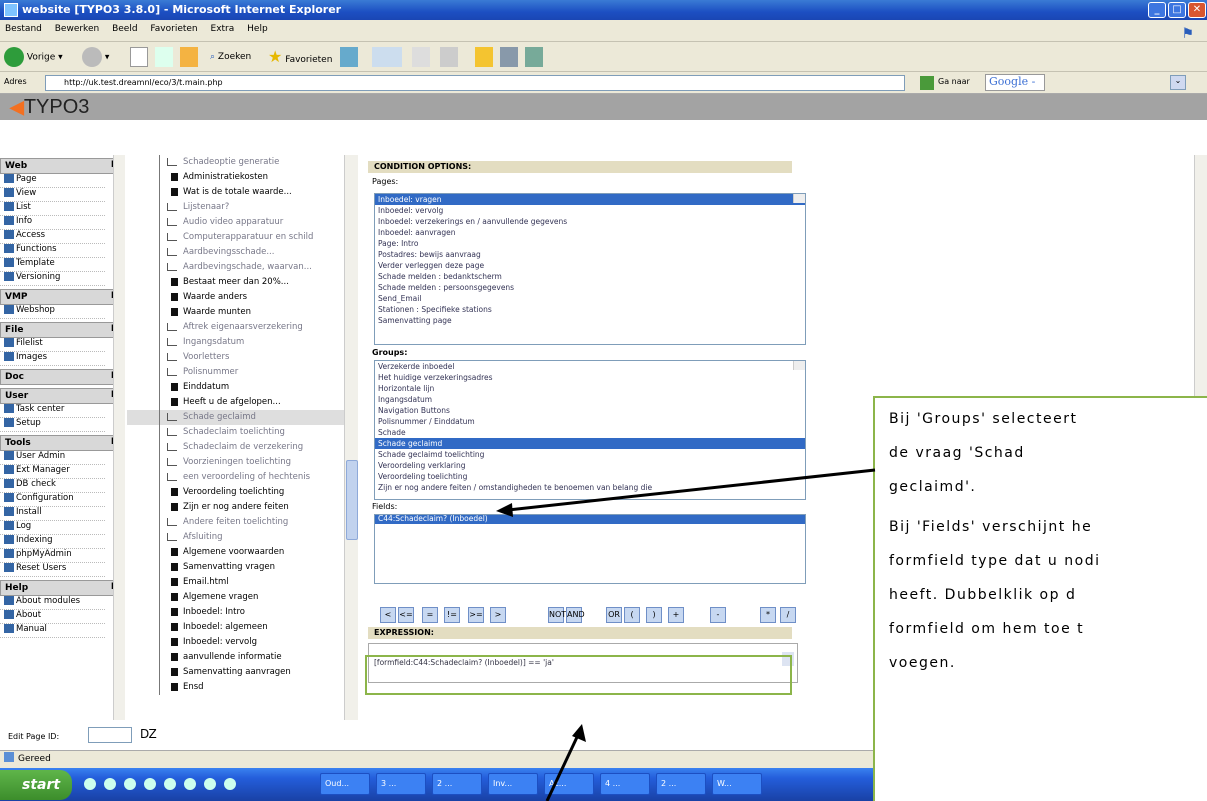 This screenshot has width=1207, height=801. I want to click on annotation-arrows, so click(686, 634).